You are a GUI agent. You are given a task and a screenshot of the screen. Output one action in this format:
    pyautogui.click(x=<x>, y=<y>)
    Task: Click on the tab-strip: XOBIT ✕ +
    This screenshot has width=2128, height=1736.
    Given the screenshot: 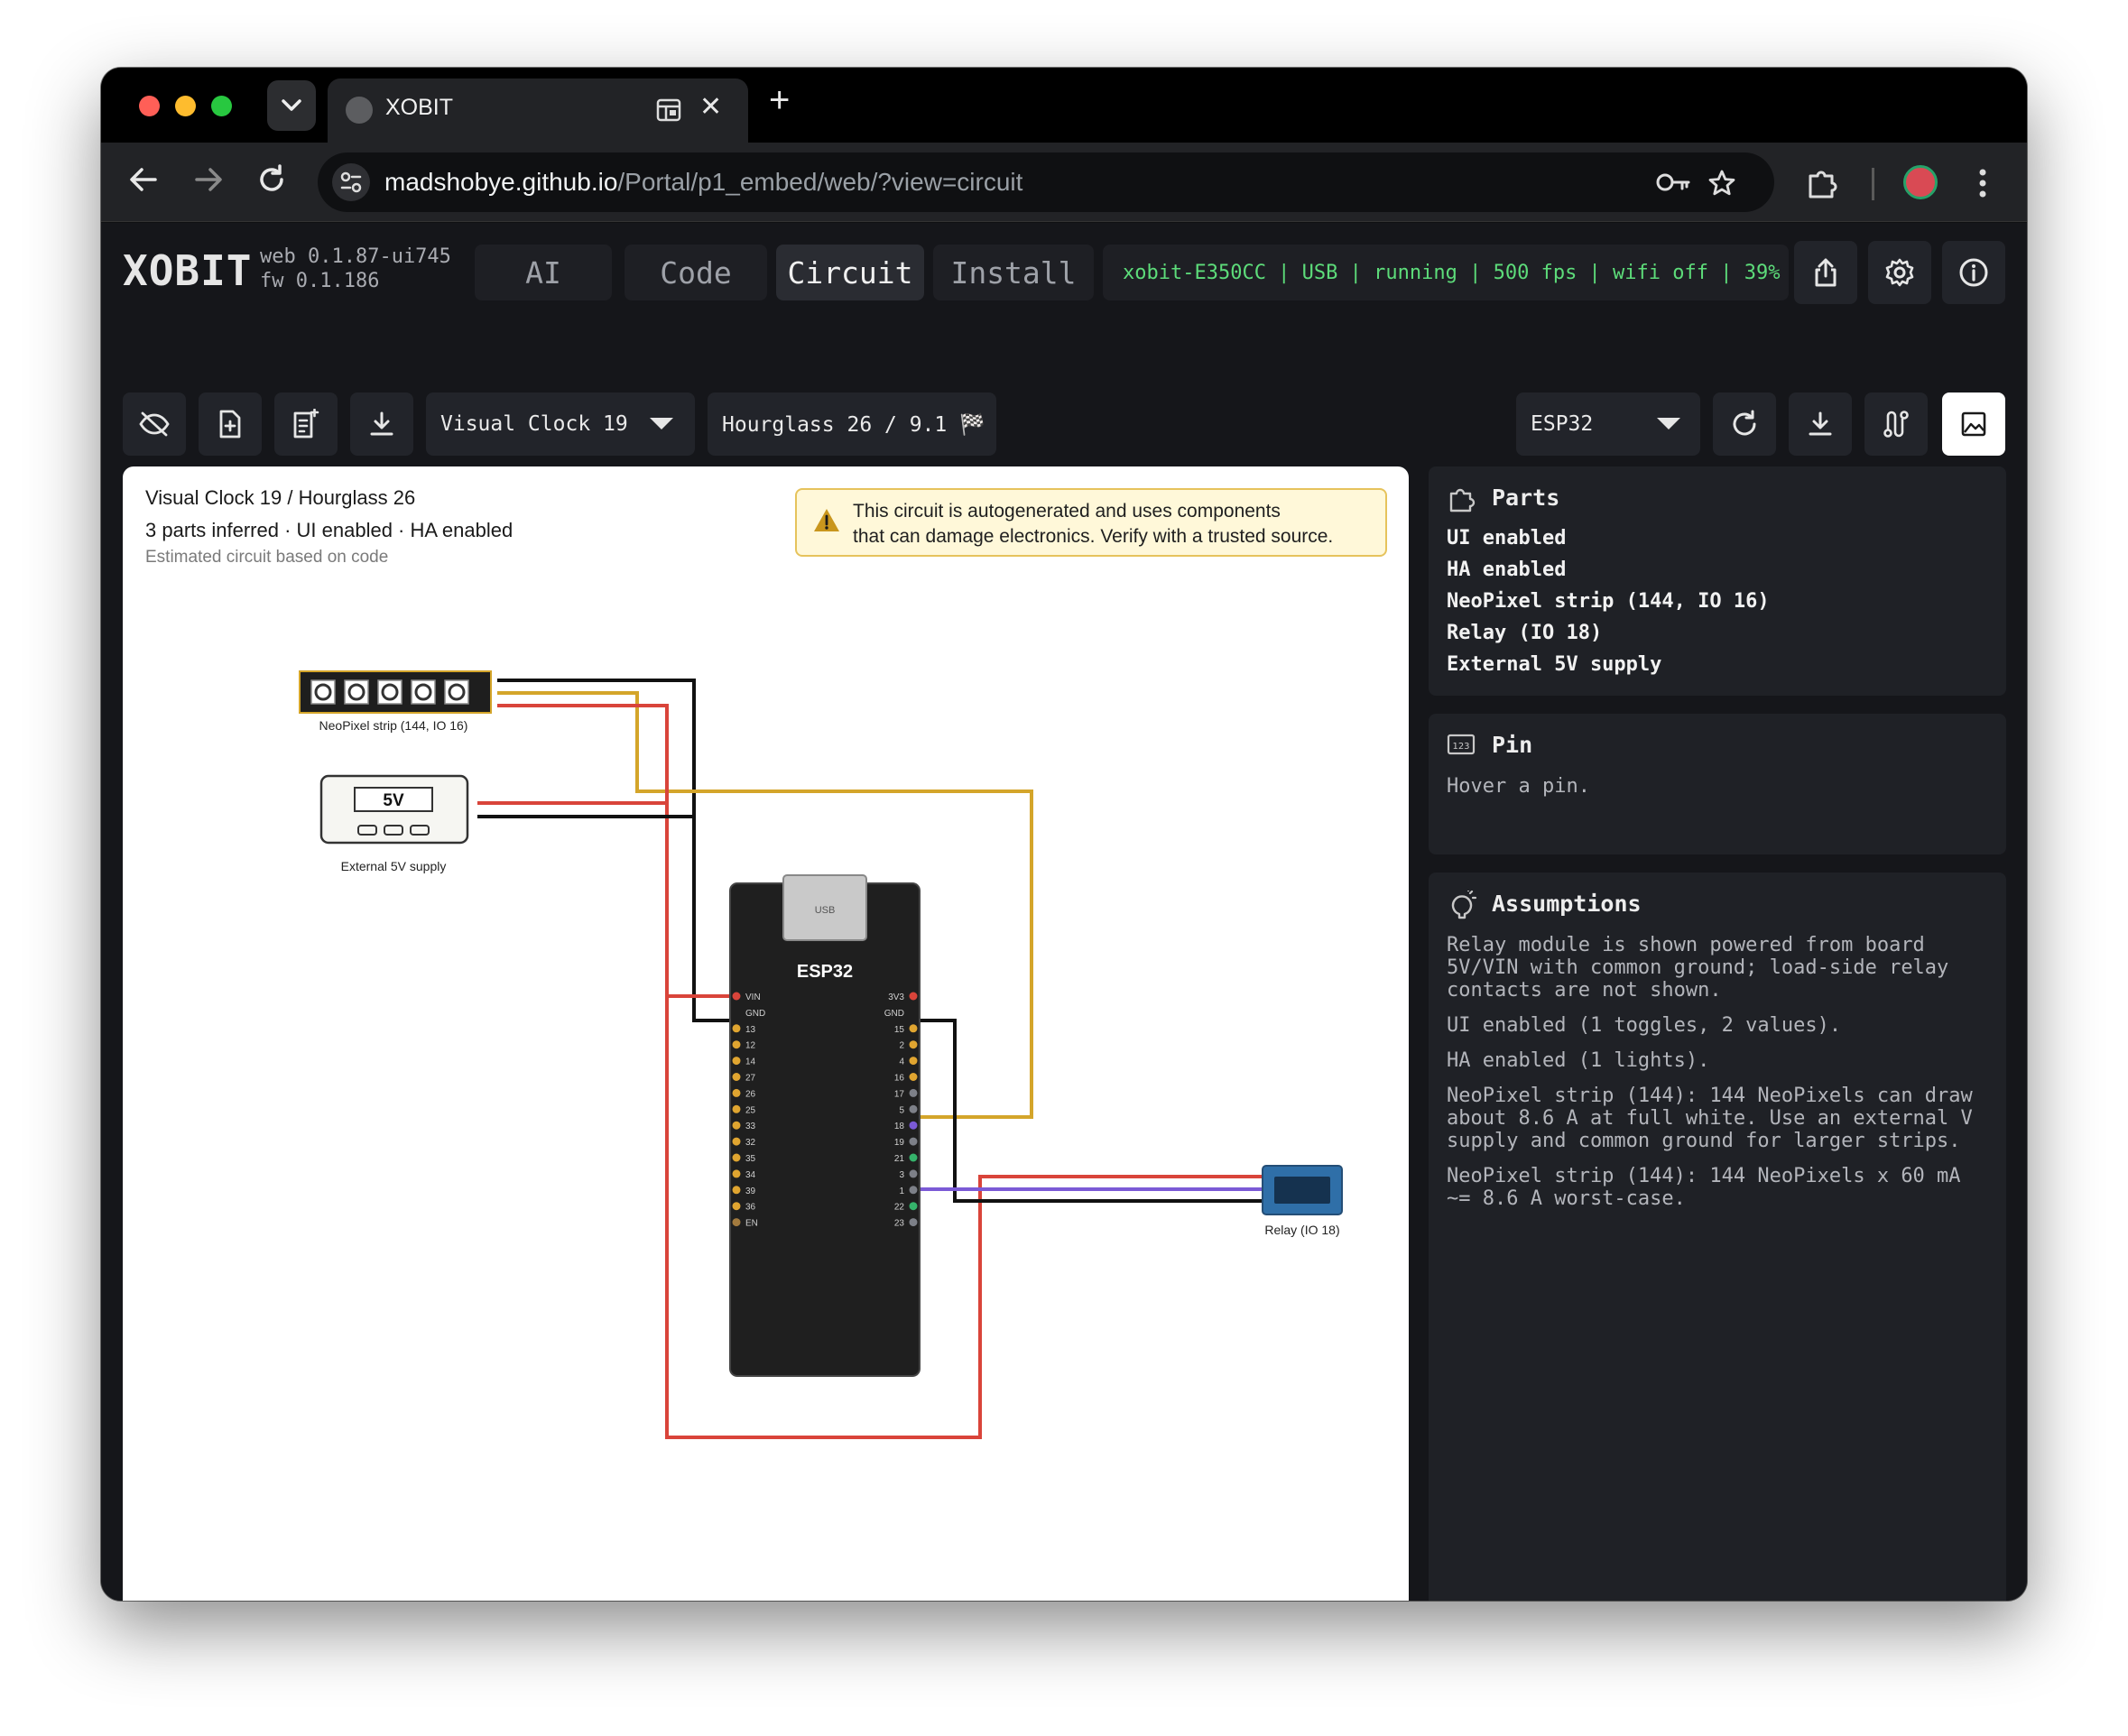 What is the action you would take?
    pyautogui.click(x=1064, y=106)
    